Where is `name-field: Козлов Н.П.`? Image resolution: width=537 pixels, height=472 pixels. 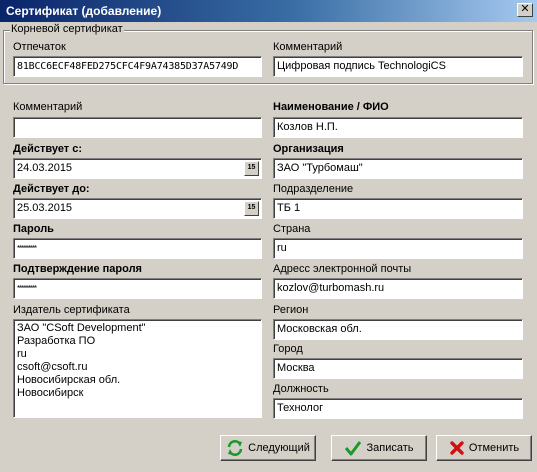
name-field: Козлов Н.П. is located at coordinates (398, 127).